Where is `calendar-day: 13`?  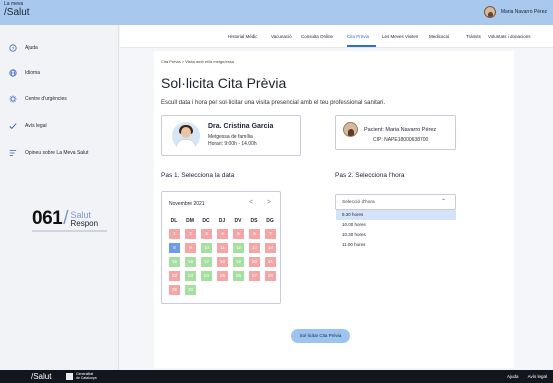
calendar-day: 13 is located at coordinates (254, 248).